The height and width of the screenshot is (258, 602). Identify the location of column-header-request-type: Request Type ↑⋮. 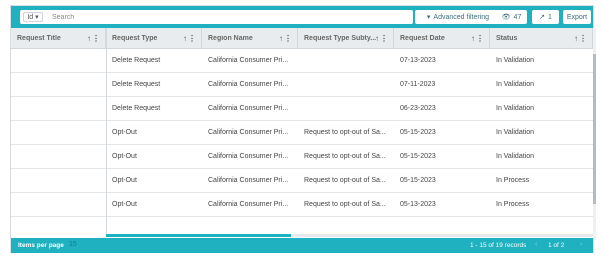
(154, 38).